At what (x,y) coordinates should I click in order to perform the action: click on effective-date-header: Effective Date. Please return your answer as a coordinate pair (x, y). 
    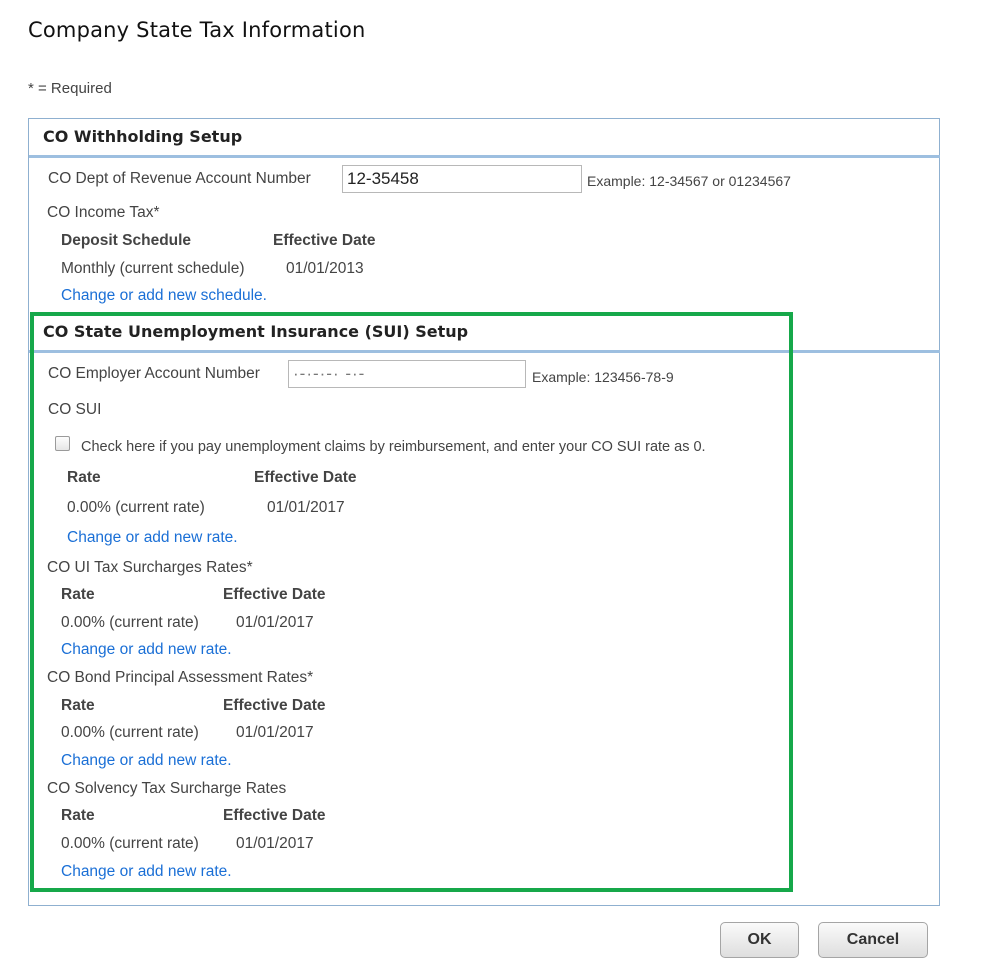
    Looking at the image, I should click on (324, 240).